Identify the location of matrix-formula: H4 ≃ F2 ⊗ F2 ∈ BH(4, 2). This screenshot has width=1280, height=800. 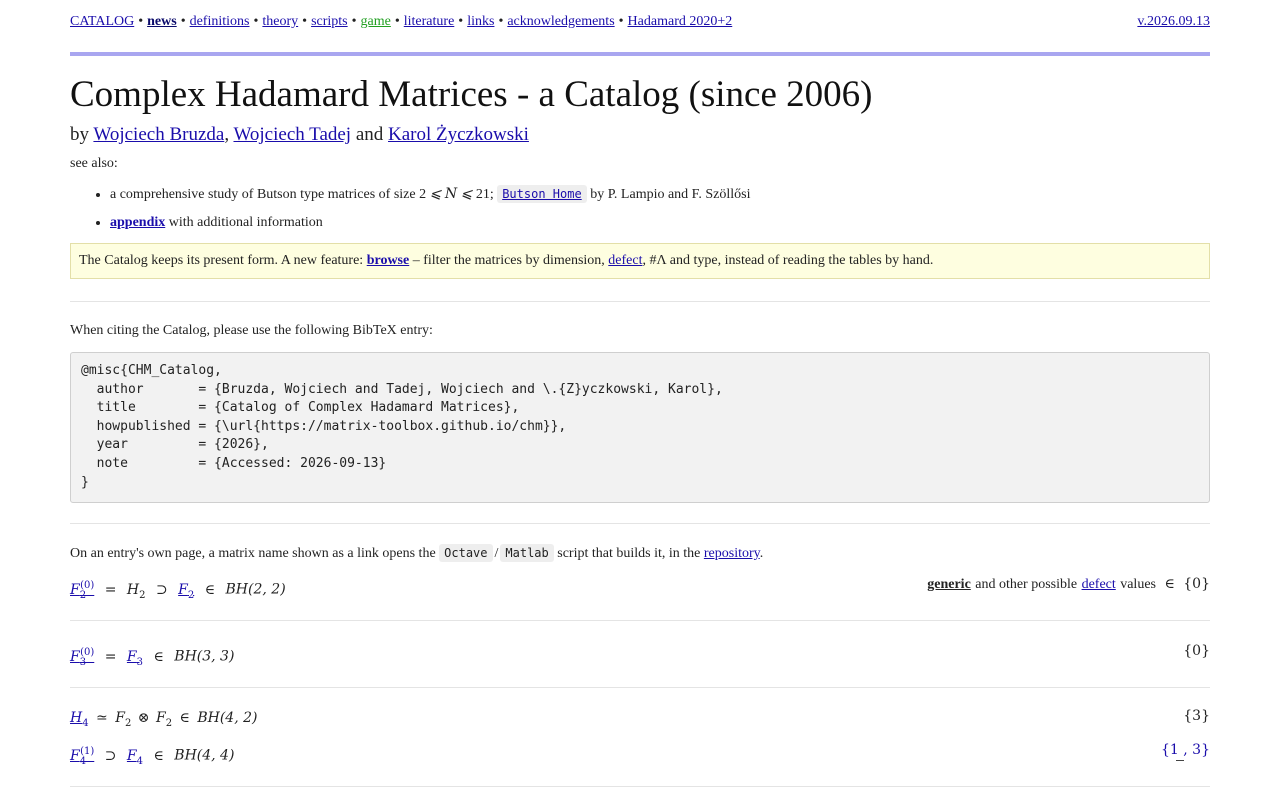
(163, 721).